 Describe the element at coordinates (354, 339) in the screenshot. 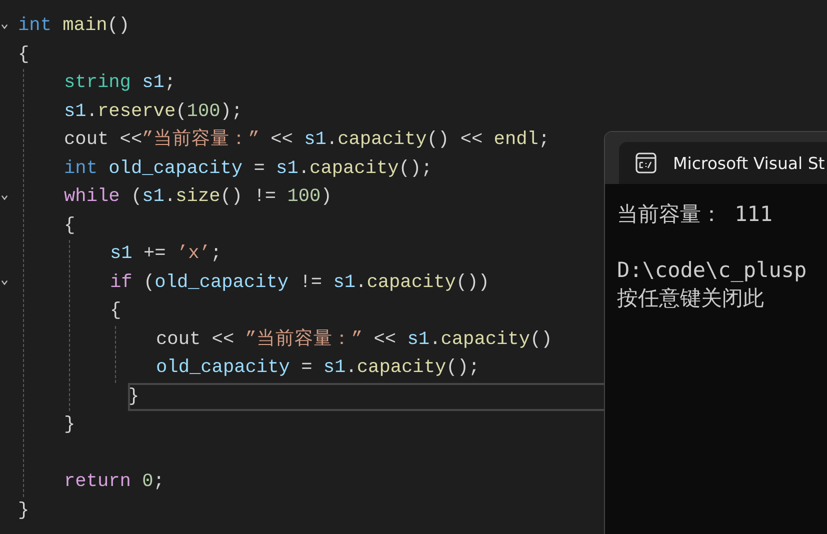

I see `code-text: cout << ”当前容量：” << s1.capacity()` at that location.